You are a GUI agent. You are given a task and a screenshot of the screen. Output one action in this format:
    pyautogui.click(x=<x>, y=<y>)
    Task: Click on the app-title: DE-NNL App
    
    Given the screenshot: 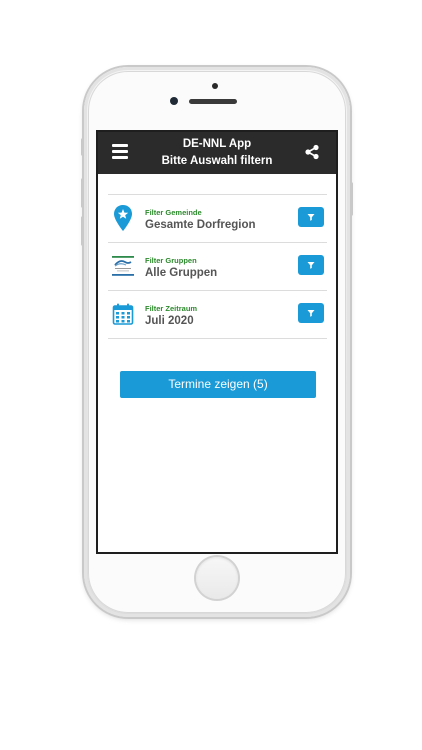 What is the action you would take?
    pyautogui.click(x=217, y=144)
    